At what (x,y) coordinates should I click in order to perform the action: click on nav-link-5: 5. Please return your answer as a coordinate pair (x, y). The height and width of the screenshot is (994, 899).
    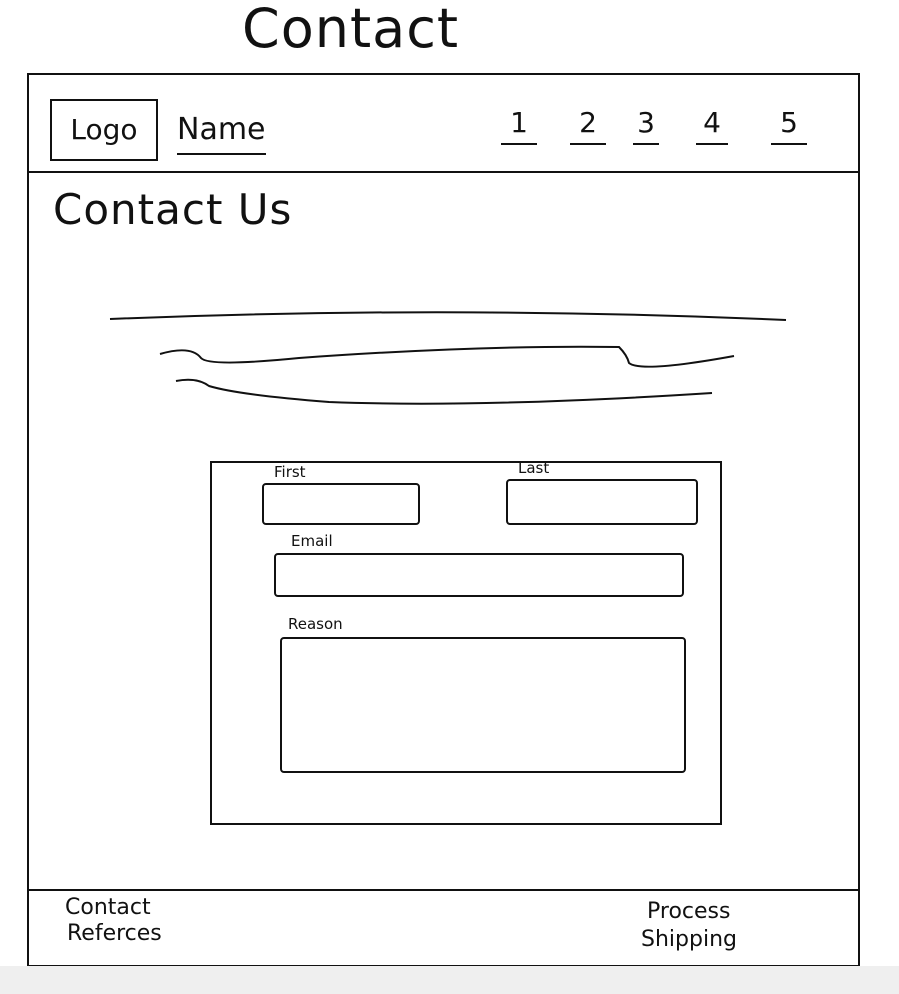
    Looking at the image, I should click on (789, 127).